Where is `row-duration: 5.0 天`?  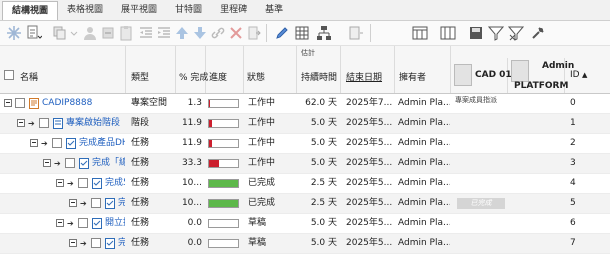 row-duration: 5.0 天 is located at coordinates (323, 163).